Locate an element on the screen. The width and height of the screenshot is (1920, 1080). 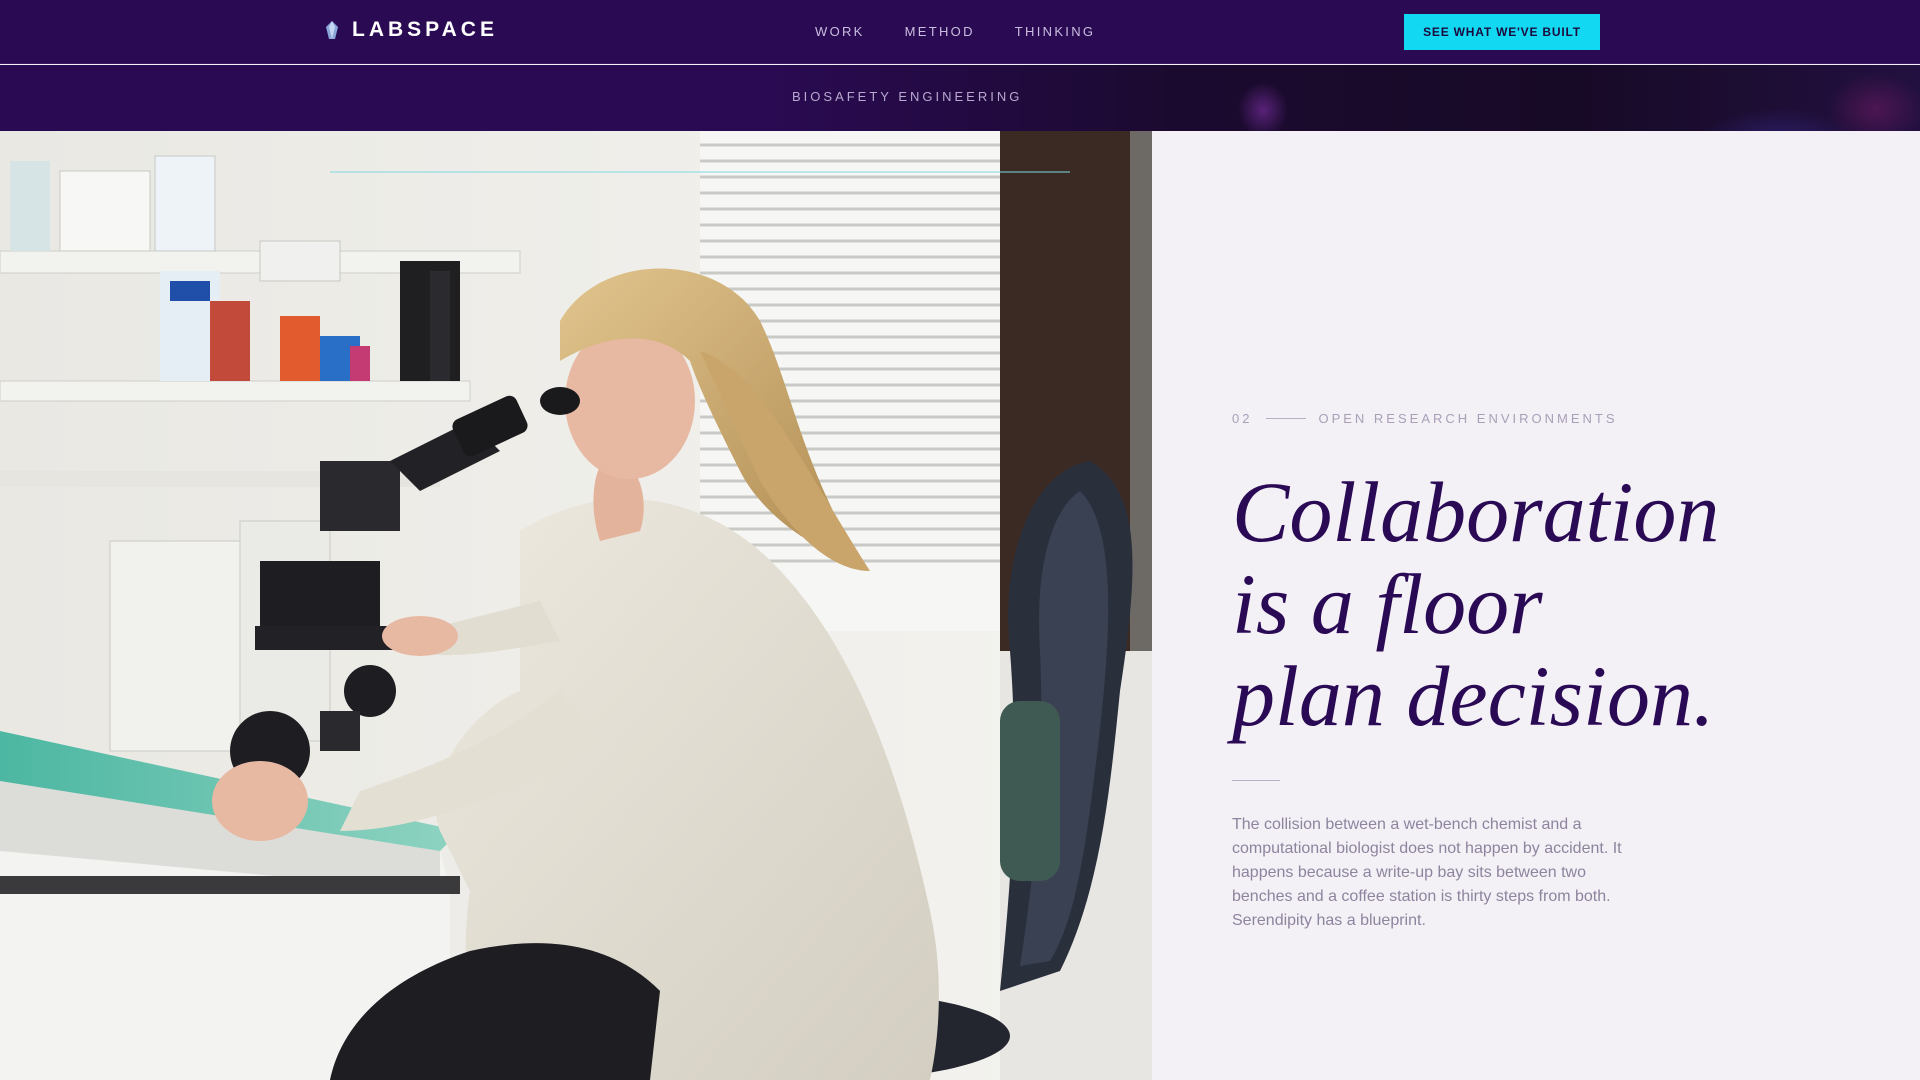
headline-divider is located at coordinates (1256, 780).